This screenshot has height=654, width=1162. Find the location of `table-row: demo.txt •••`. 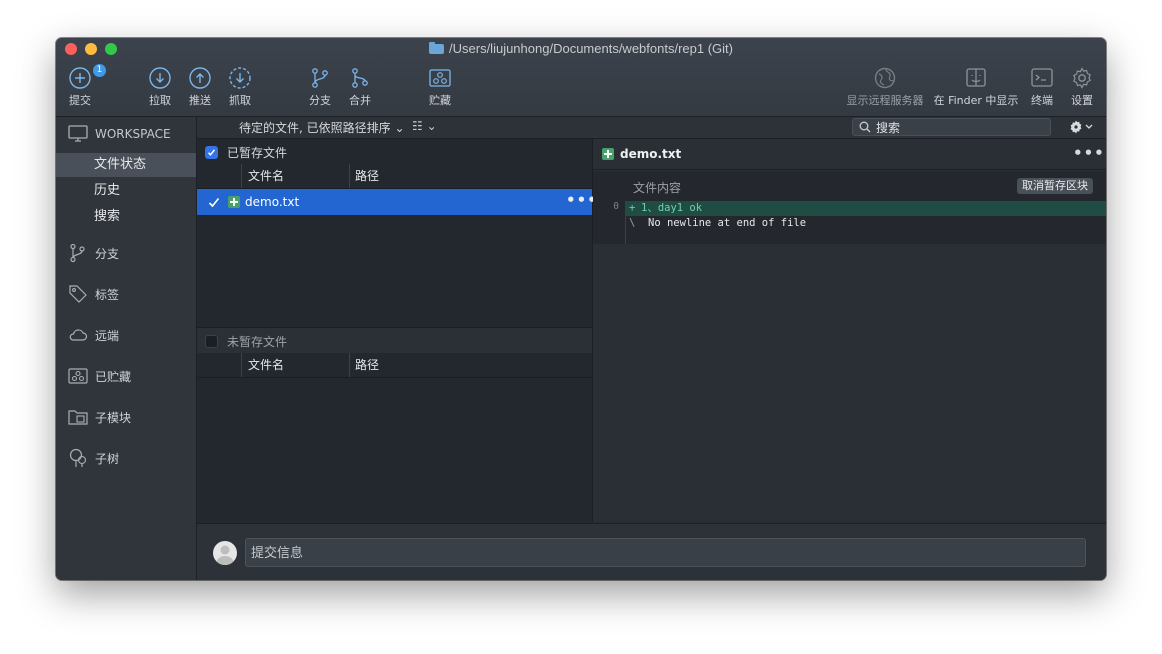

table-row: demo.txt ••• is located at coordinates (397, 202).